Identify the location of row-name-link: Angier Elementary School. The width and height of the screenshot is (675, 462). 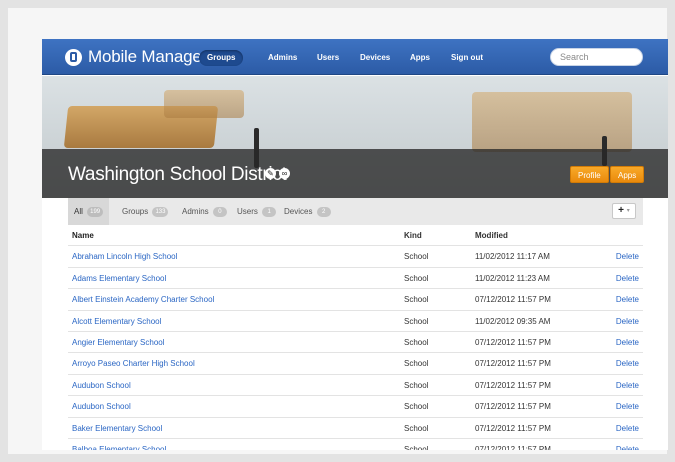
(118, 342).